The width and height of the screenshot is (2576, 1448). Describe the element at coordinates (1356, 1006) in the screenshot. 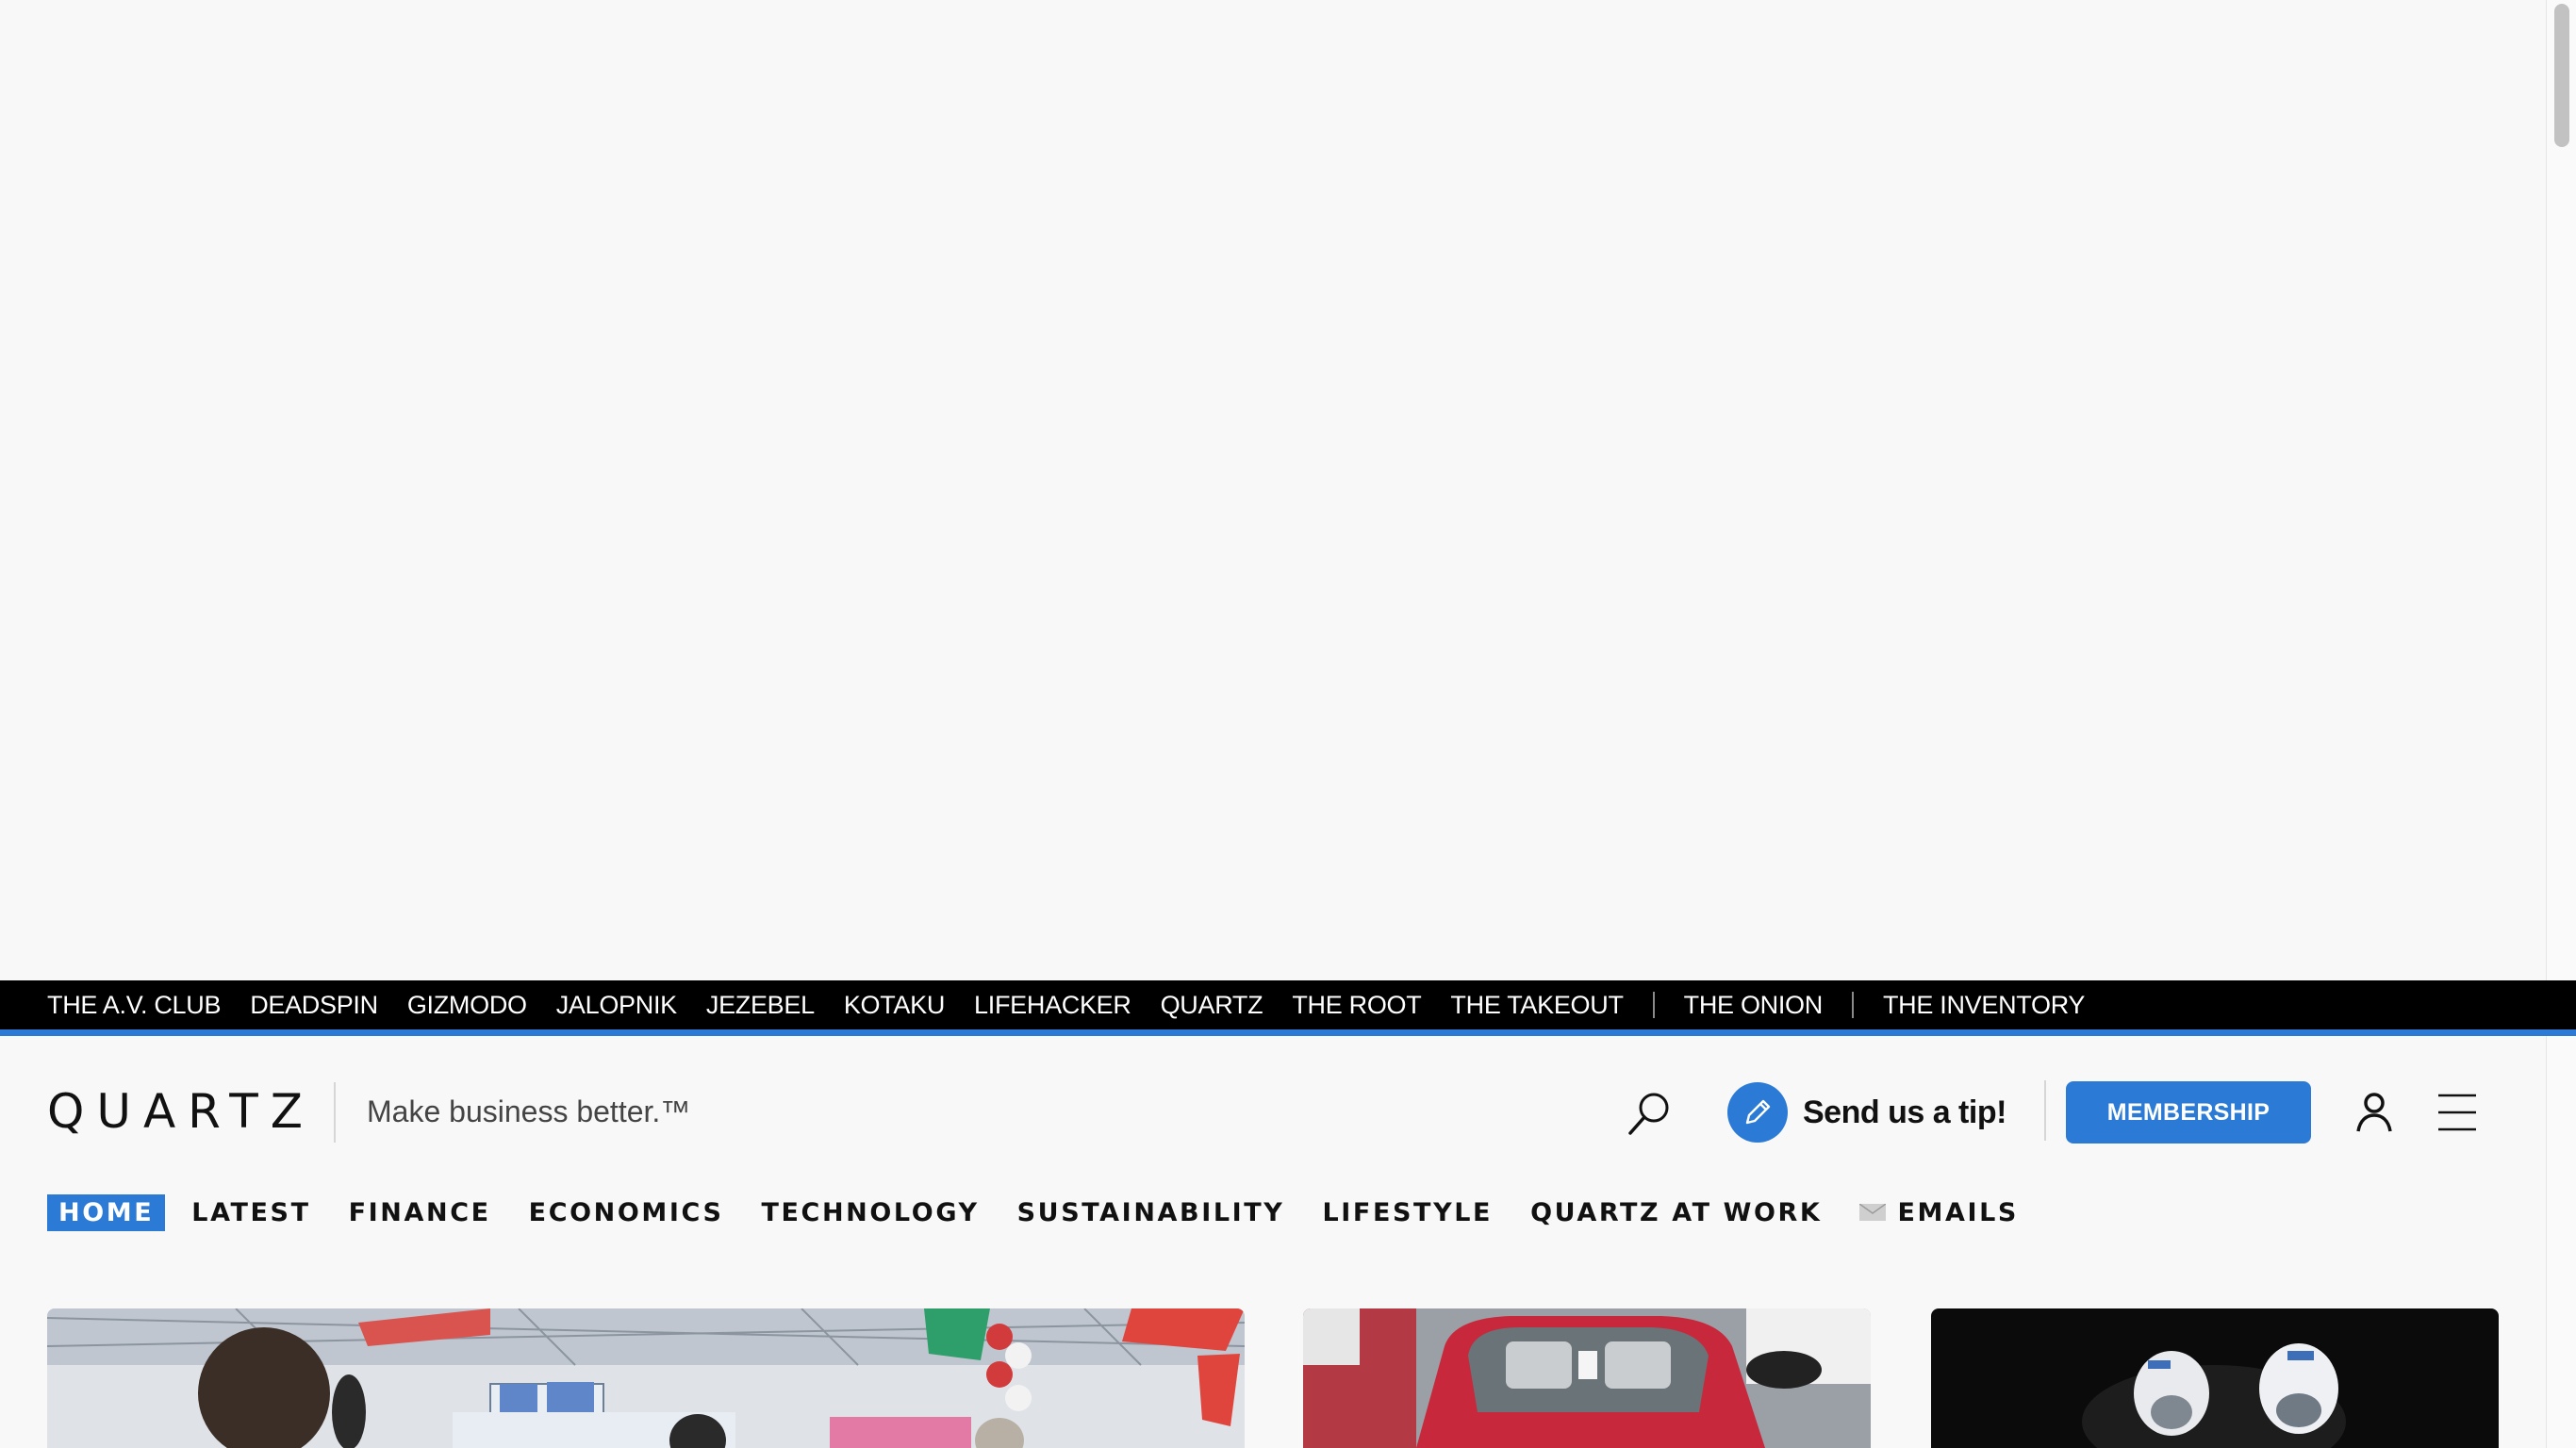

I see `network-link-theroot: THE ROOT` at that location.